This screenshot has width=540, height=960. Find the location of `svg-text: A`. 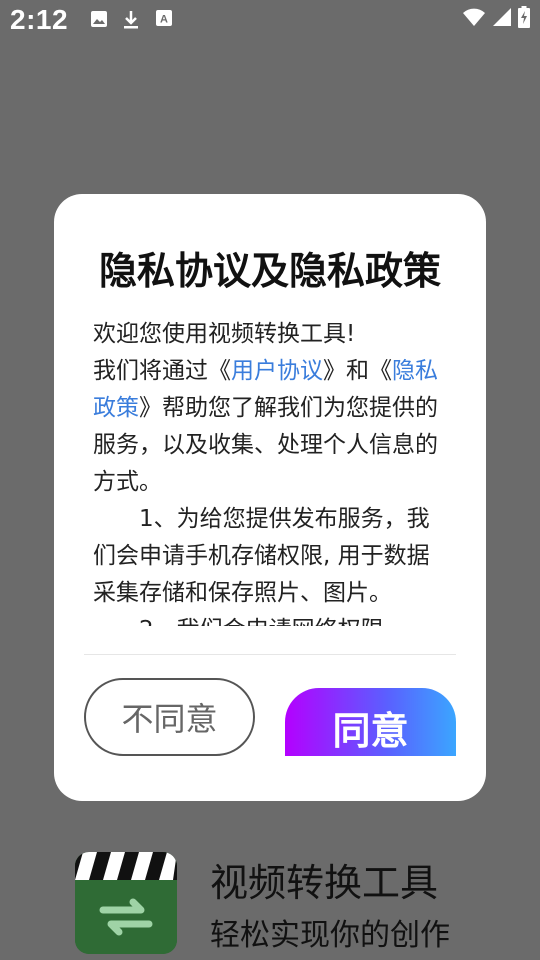

svg-text: A is located at coordinates (164, 20).